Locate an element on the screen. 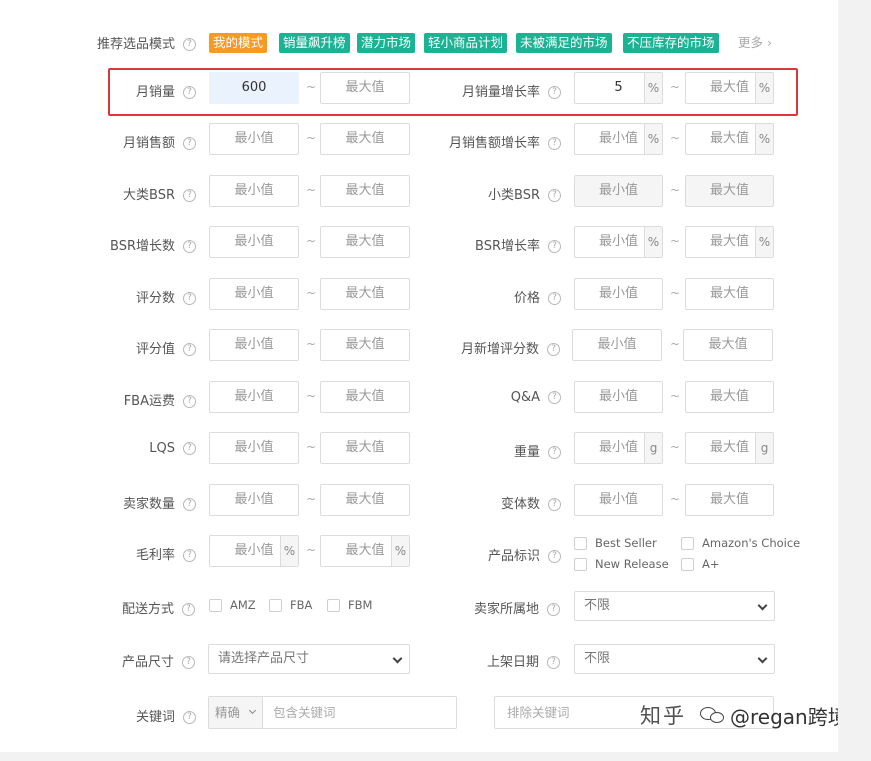 The height and width of the screenshot is (761, 871). checkbox-fba: FBA is located at coordinates (290, 605).